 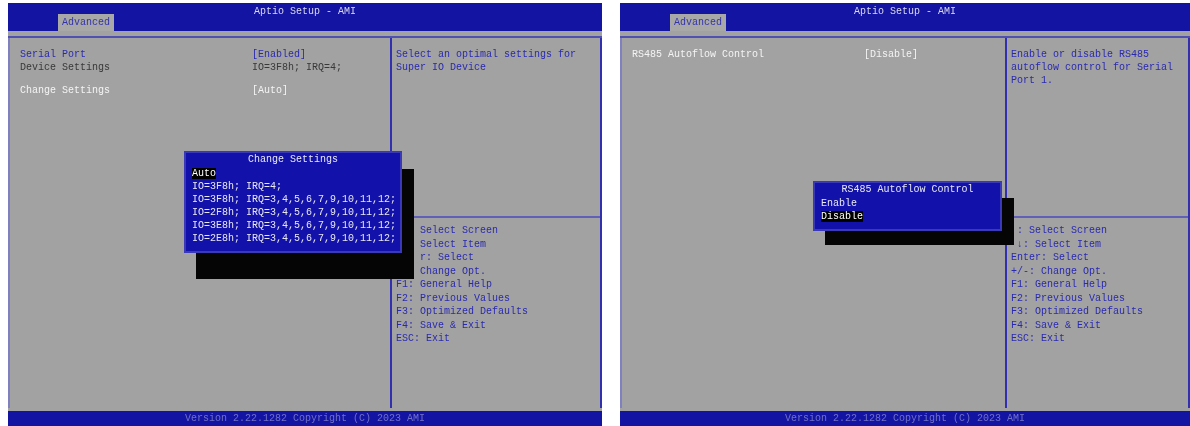 What do you see at coordinates (136, 54) in the screenshot?
I see `setting-label: Serial Port` at bounding box center [136, 54].